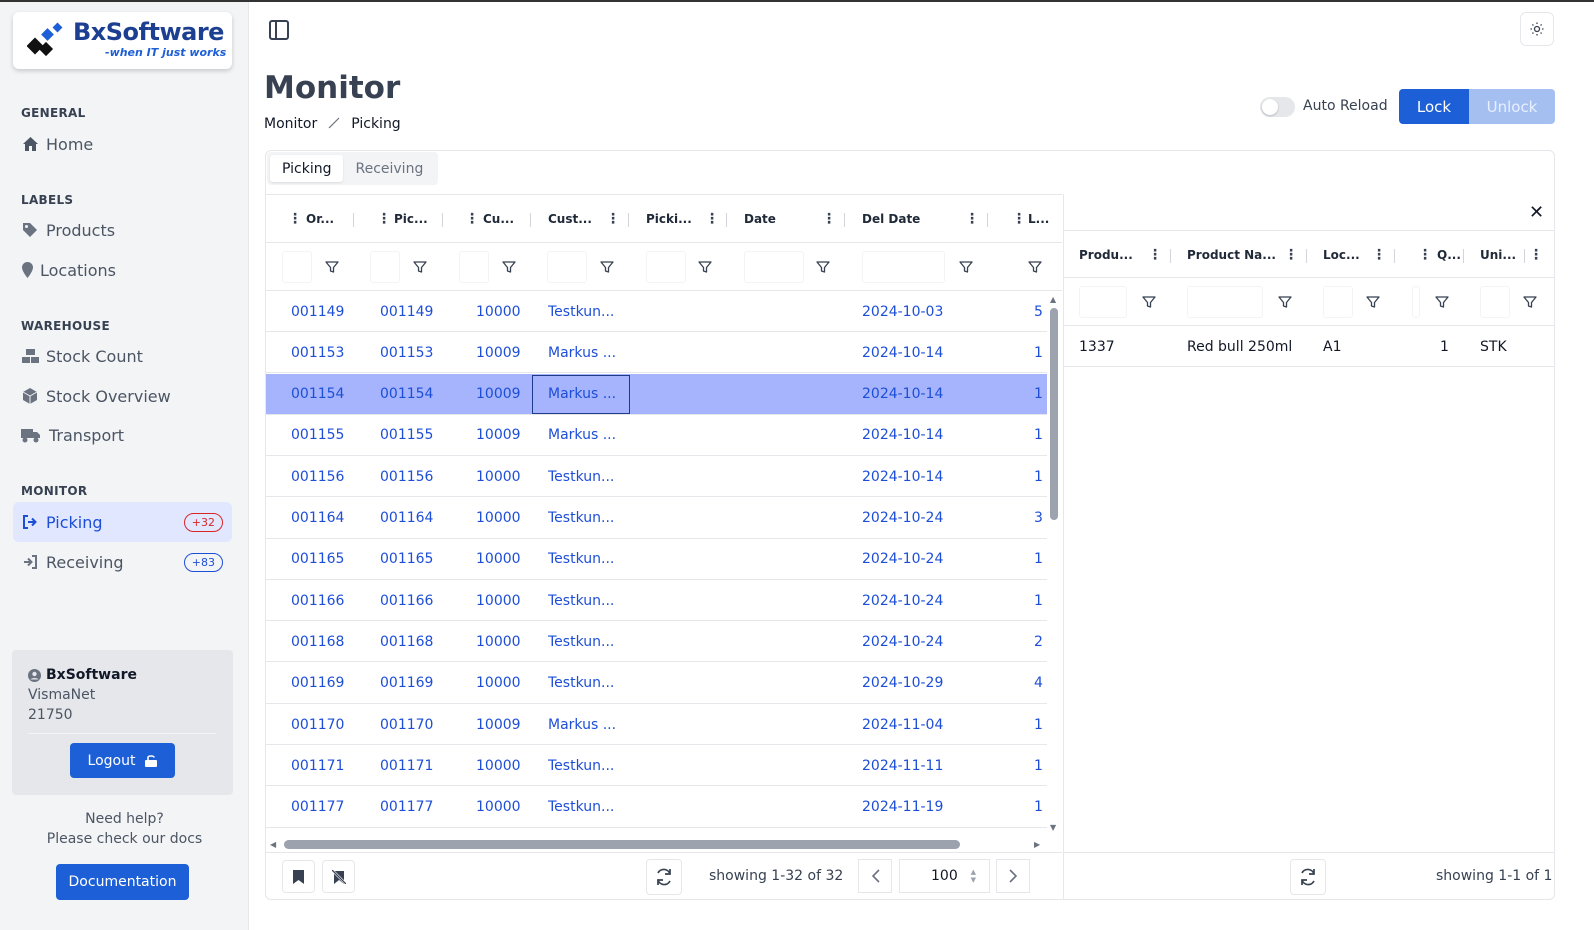 This screenshot has height=930, width=1594. Describe the element at coordinates (1097, 346) in the screenshot. I see `table-cell: 1337` at that location.